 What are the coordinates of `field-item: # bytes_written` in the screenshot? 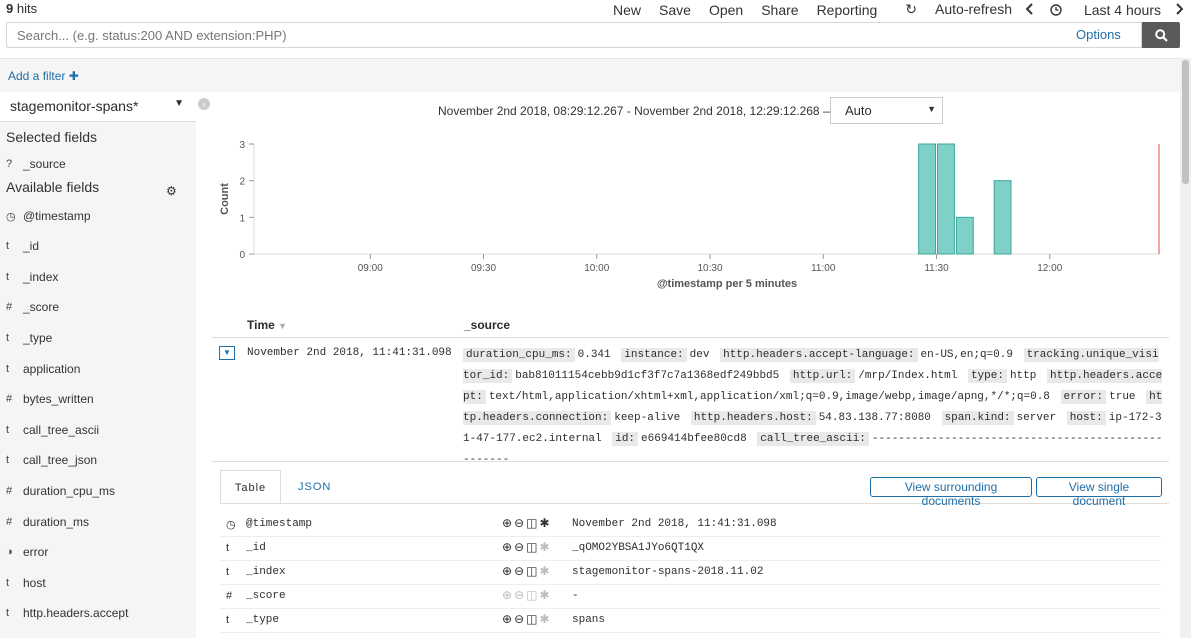 It's located at (99, 399).